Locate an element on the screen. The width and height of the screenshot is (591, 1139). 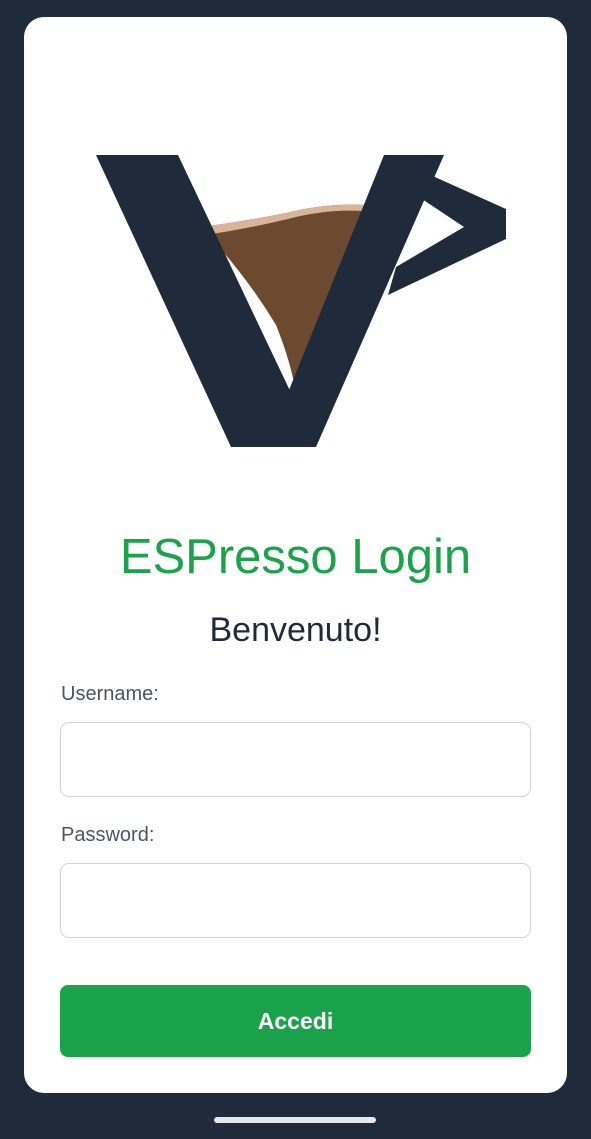
home-indicator is located at coordinates (295, 1120).